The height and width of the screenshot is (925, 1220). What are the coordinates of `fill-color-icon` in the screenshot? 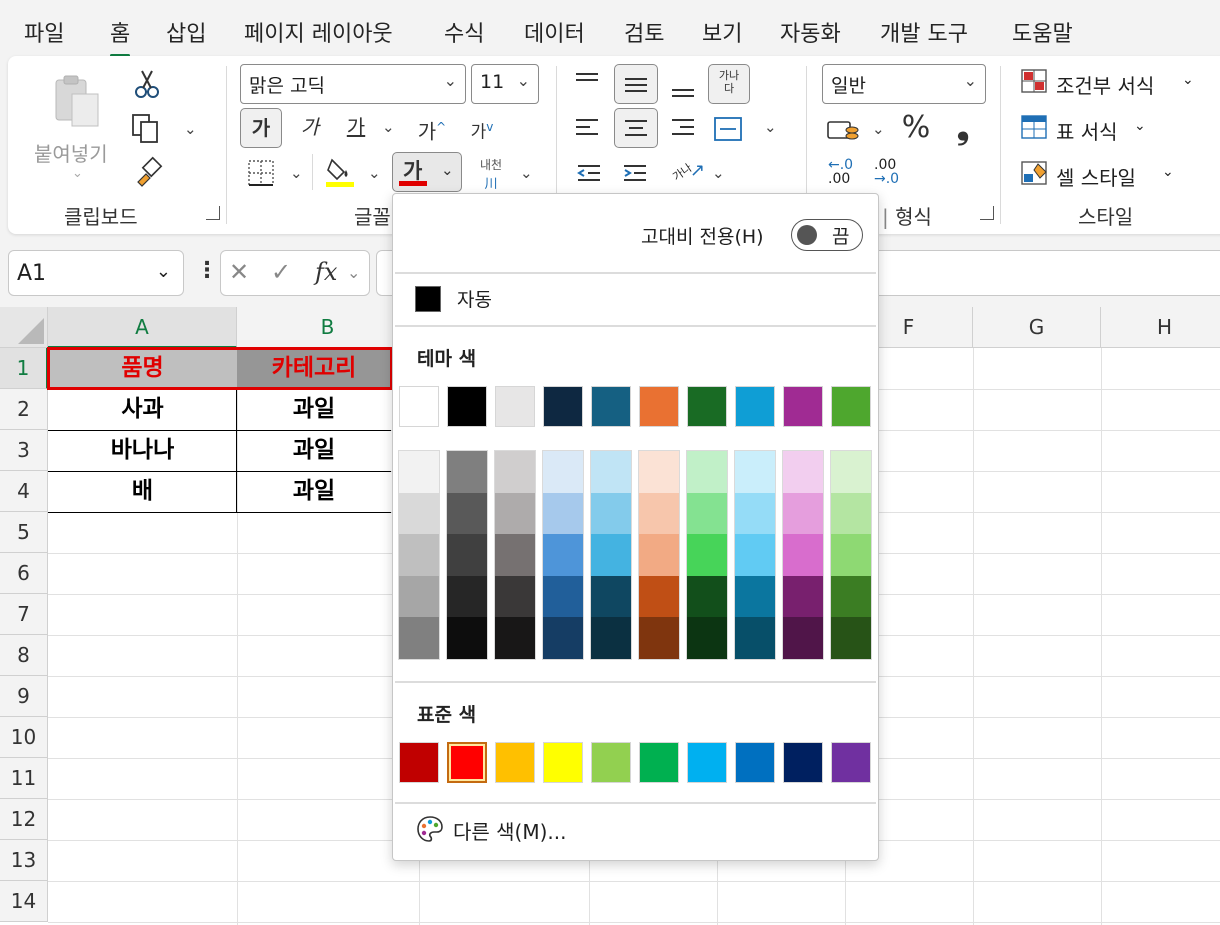 It's located at (340, 171).